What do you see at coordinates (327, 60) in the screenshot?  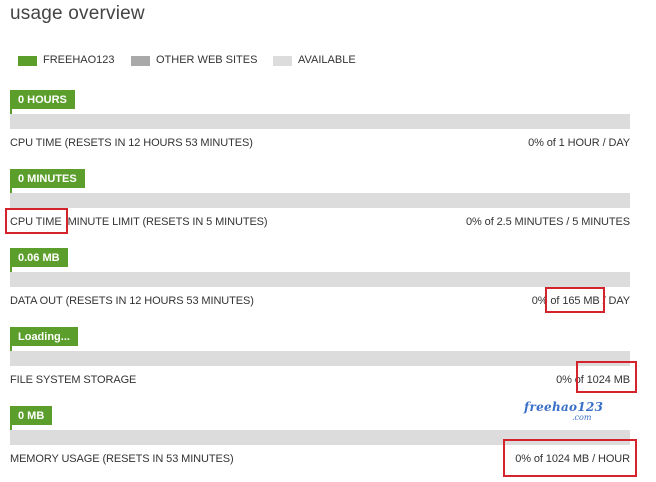 I see `legend-label-available: AVAILABLE` at bounding box center [327, 60].